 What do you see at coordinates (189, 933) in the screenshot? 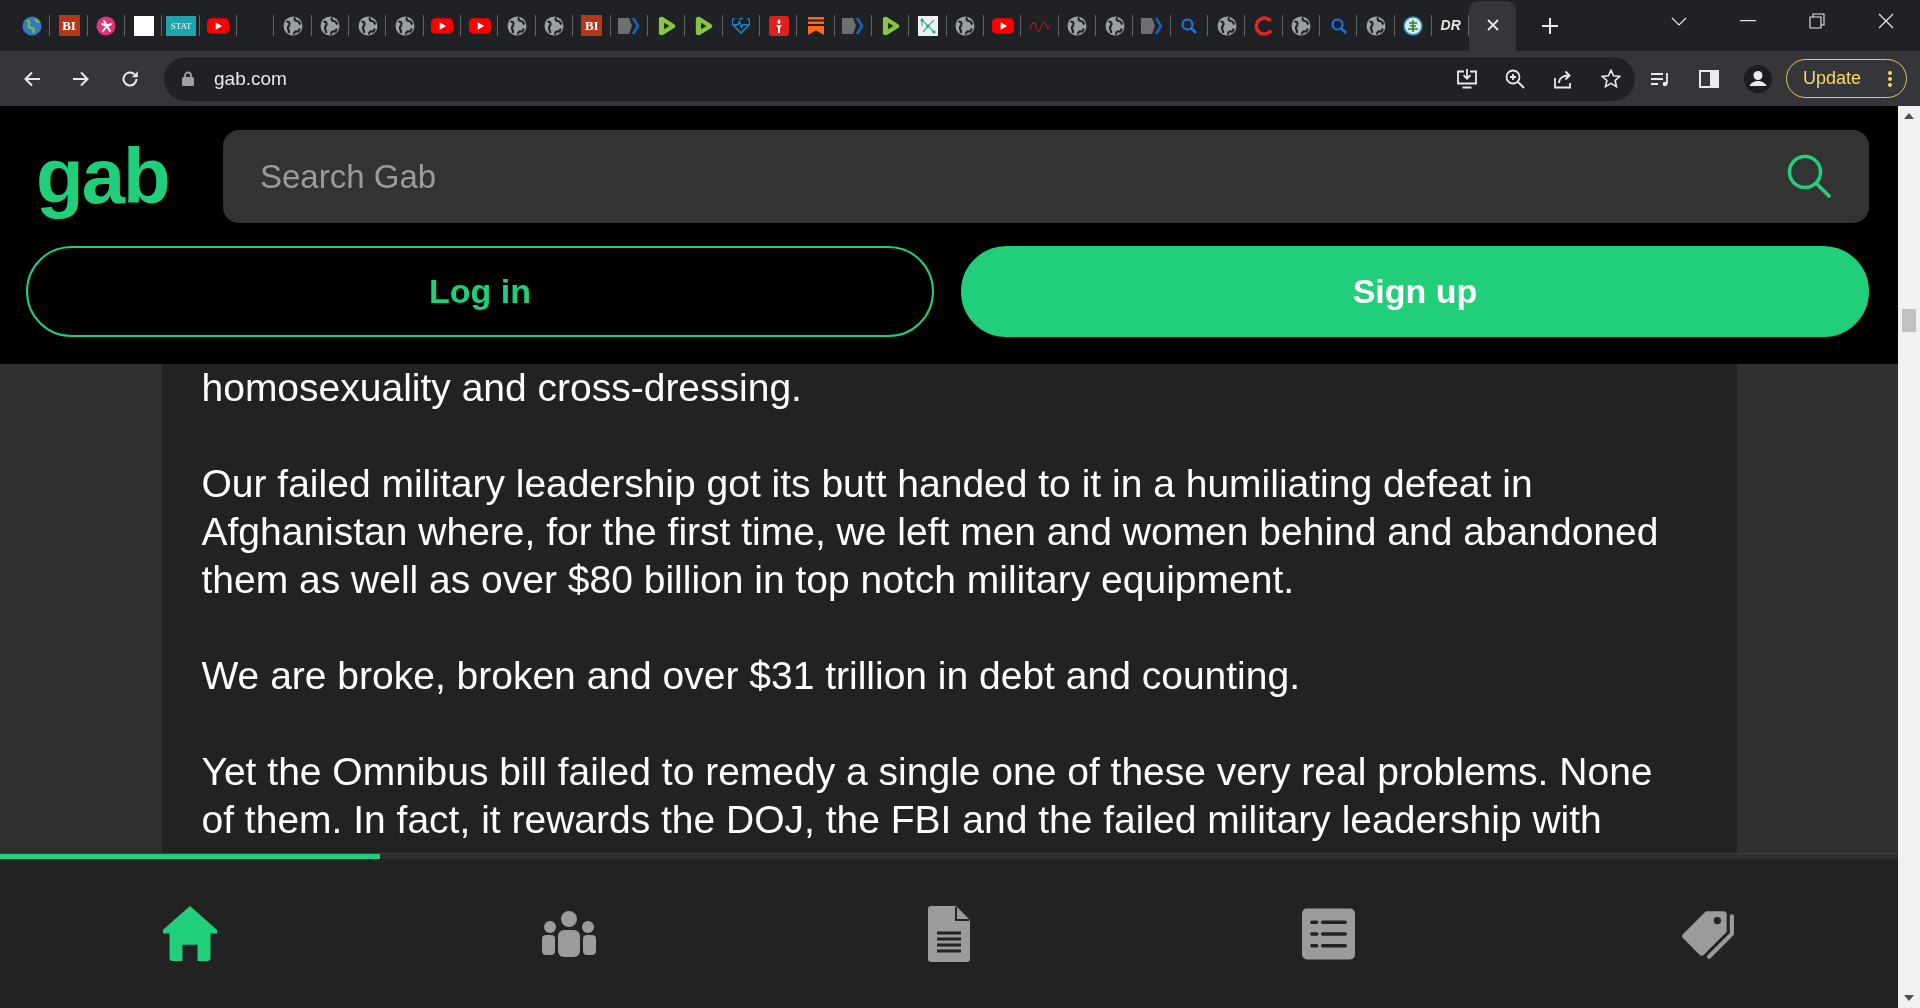
I see `home-icon` at bounding box center [189, 933].